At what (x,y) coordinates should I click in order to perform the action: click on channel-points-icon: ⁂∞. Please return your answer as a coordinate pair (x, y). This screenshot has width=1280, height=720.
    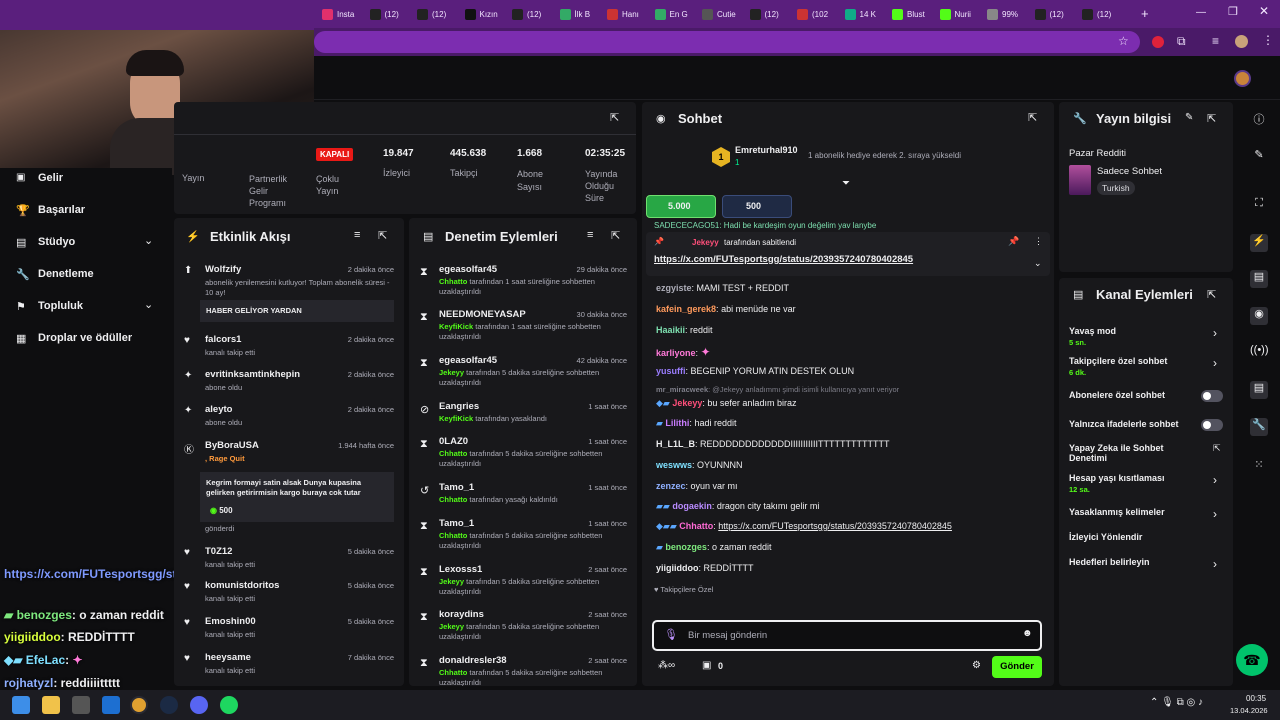
    Looking at the image, I should click on (666, 665).